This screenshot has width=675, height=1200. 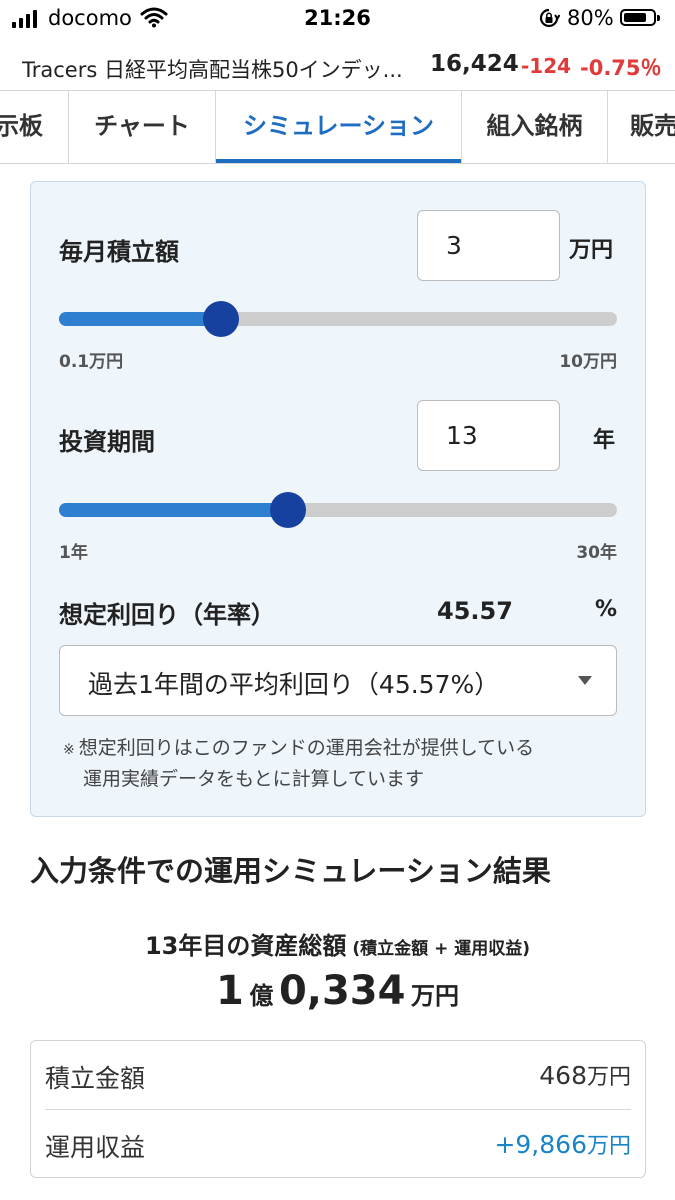 I want to click on total-assets-heading: 13年目の資産総額 (積立金額 + 運用収益), so click(x=337, y=943).